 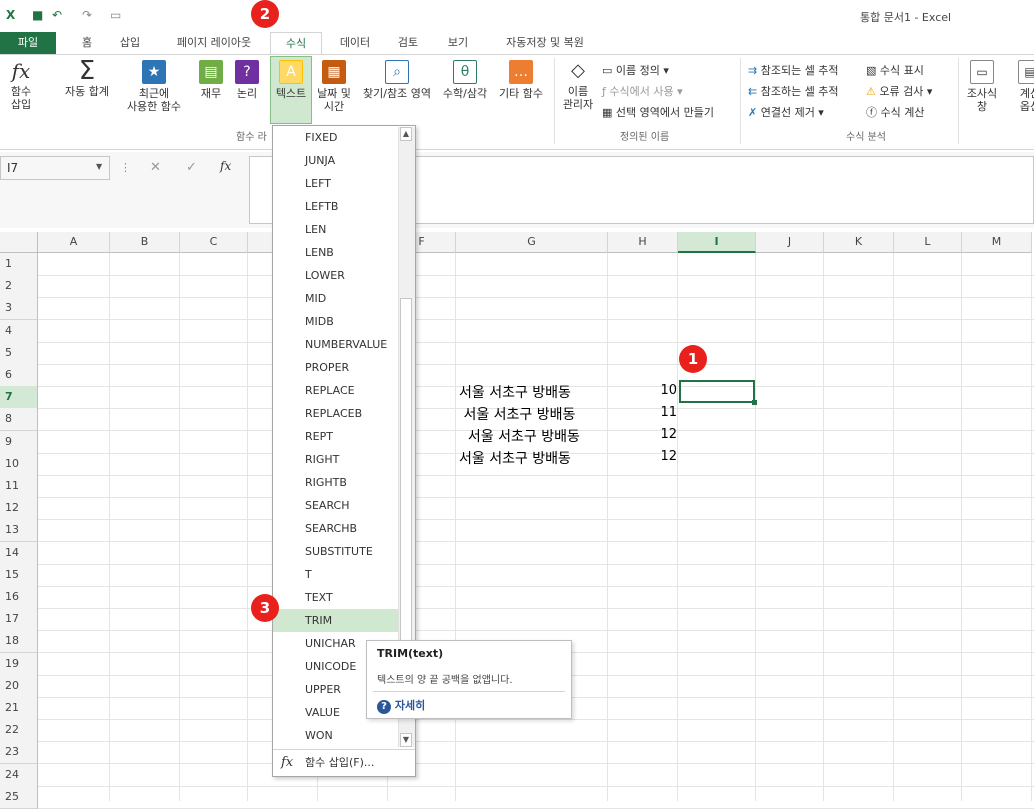 What do you see at coordinates (928, 242) in the screenshot?
I see `column-header-L: L` at bounding box center [928, 242].